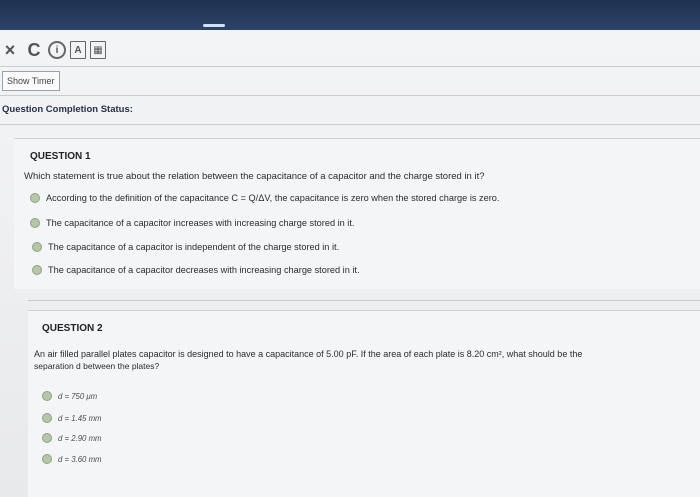 The height and width of the screenshot is (497, 700). I want to click on answer-option: d = 1.45 mm, so click(72, 418).